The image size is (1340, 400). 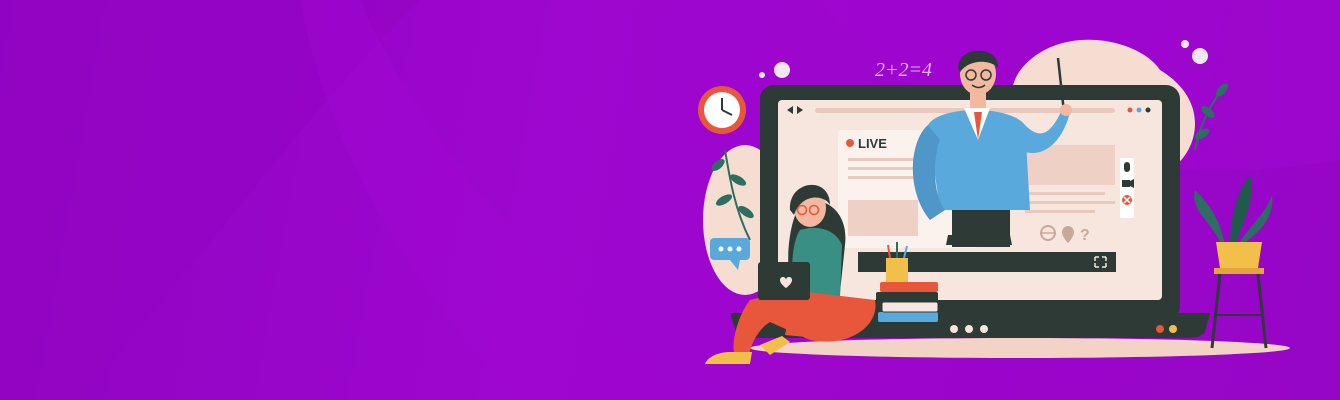 What do you see at coordinates (1127, 200) in the screenshot?
I see `close-icon` at bounding box center [1127, 200].